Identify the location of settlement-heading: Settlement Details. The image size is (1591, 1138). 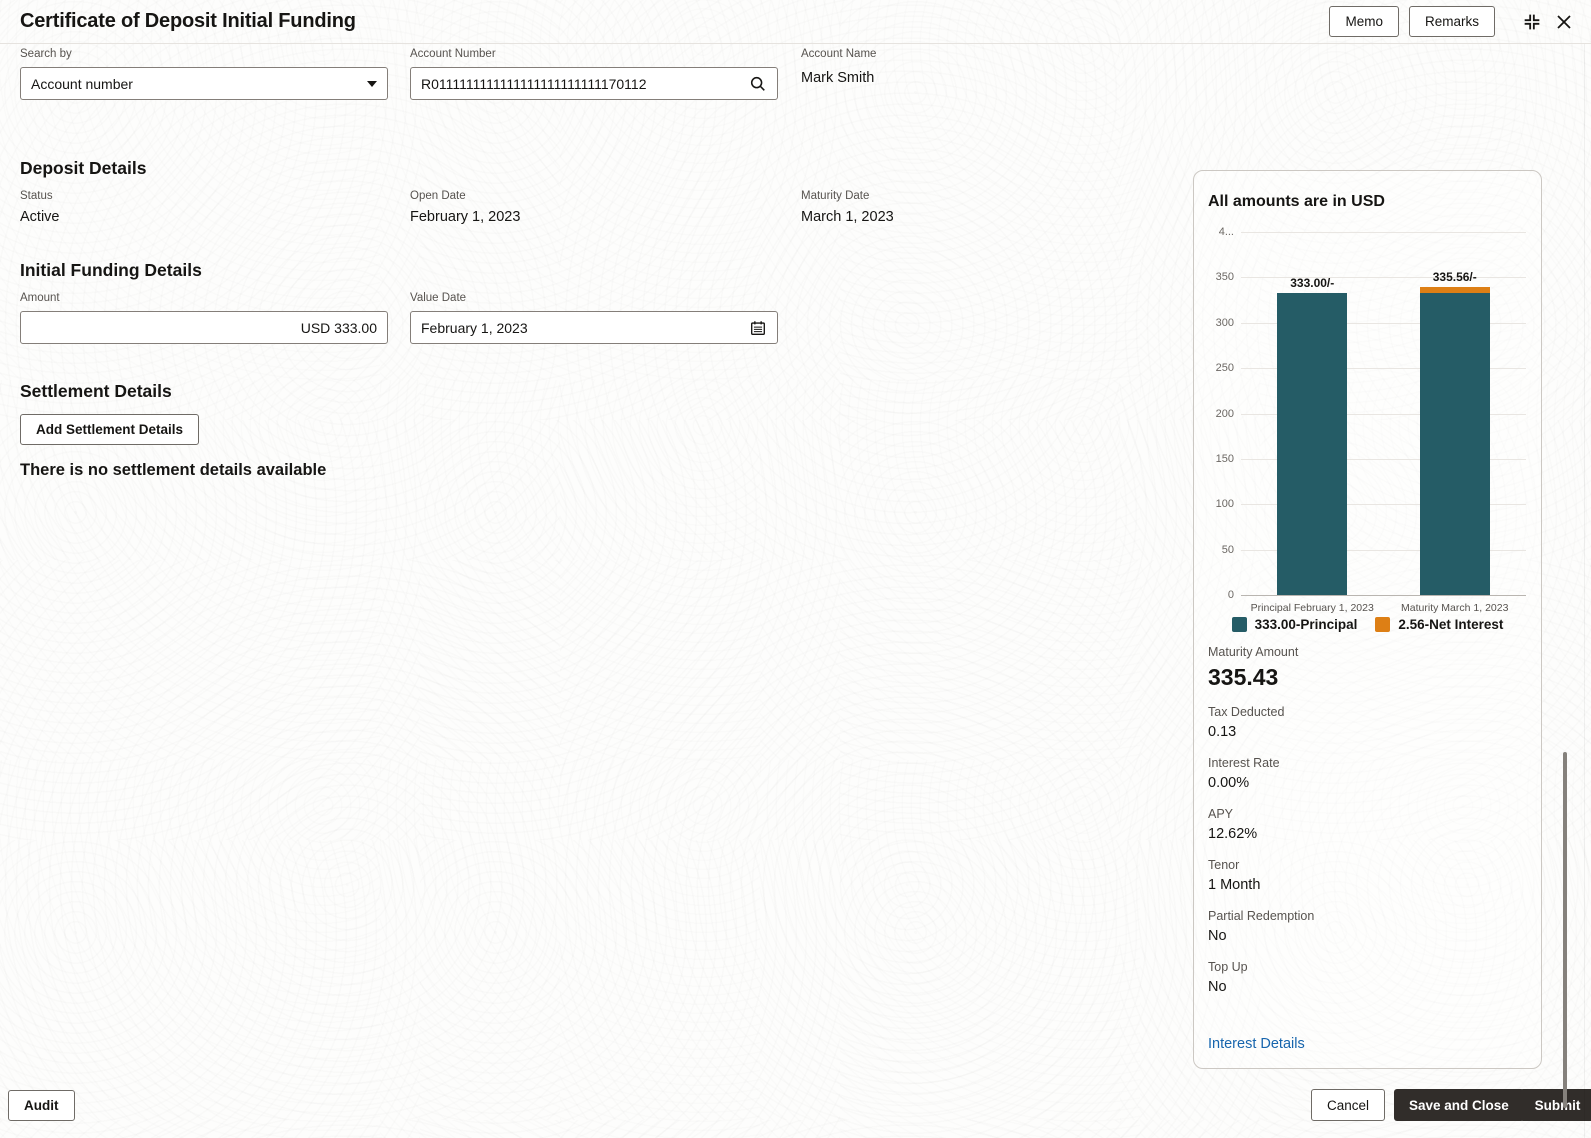
(96, 391).